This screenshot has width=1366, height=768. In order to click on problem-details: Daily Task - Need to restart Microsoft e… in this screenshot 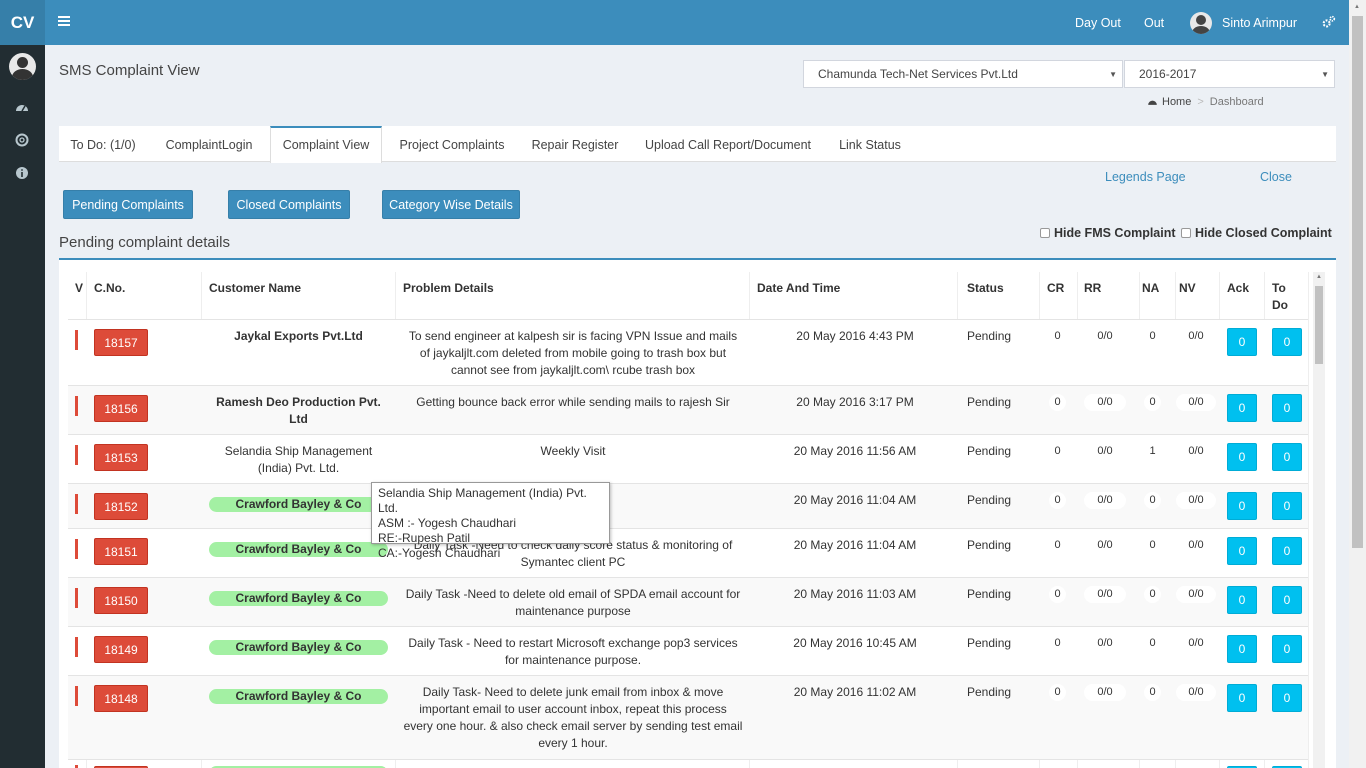, I will do `click(573, 651)`.